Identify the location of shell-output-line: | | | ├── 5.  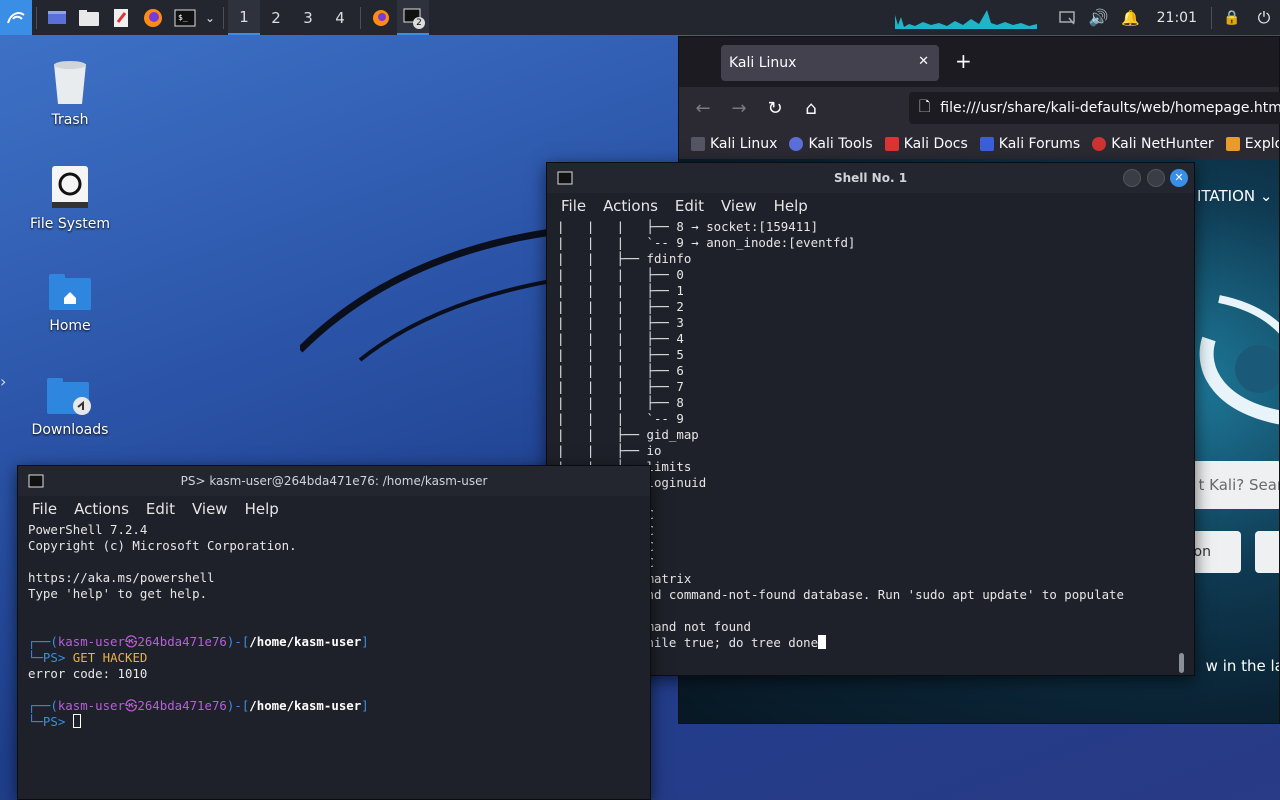
(620, 354).